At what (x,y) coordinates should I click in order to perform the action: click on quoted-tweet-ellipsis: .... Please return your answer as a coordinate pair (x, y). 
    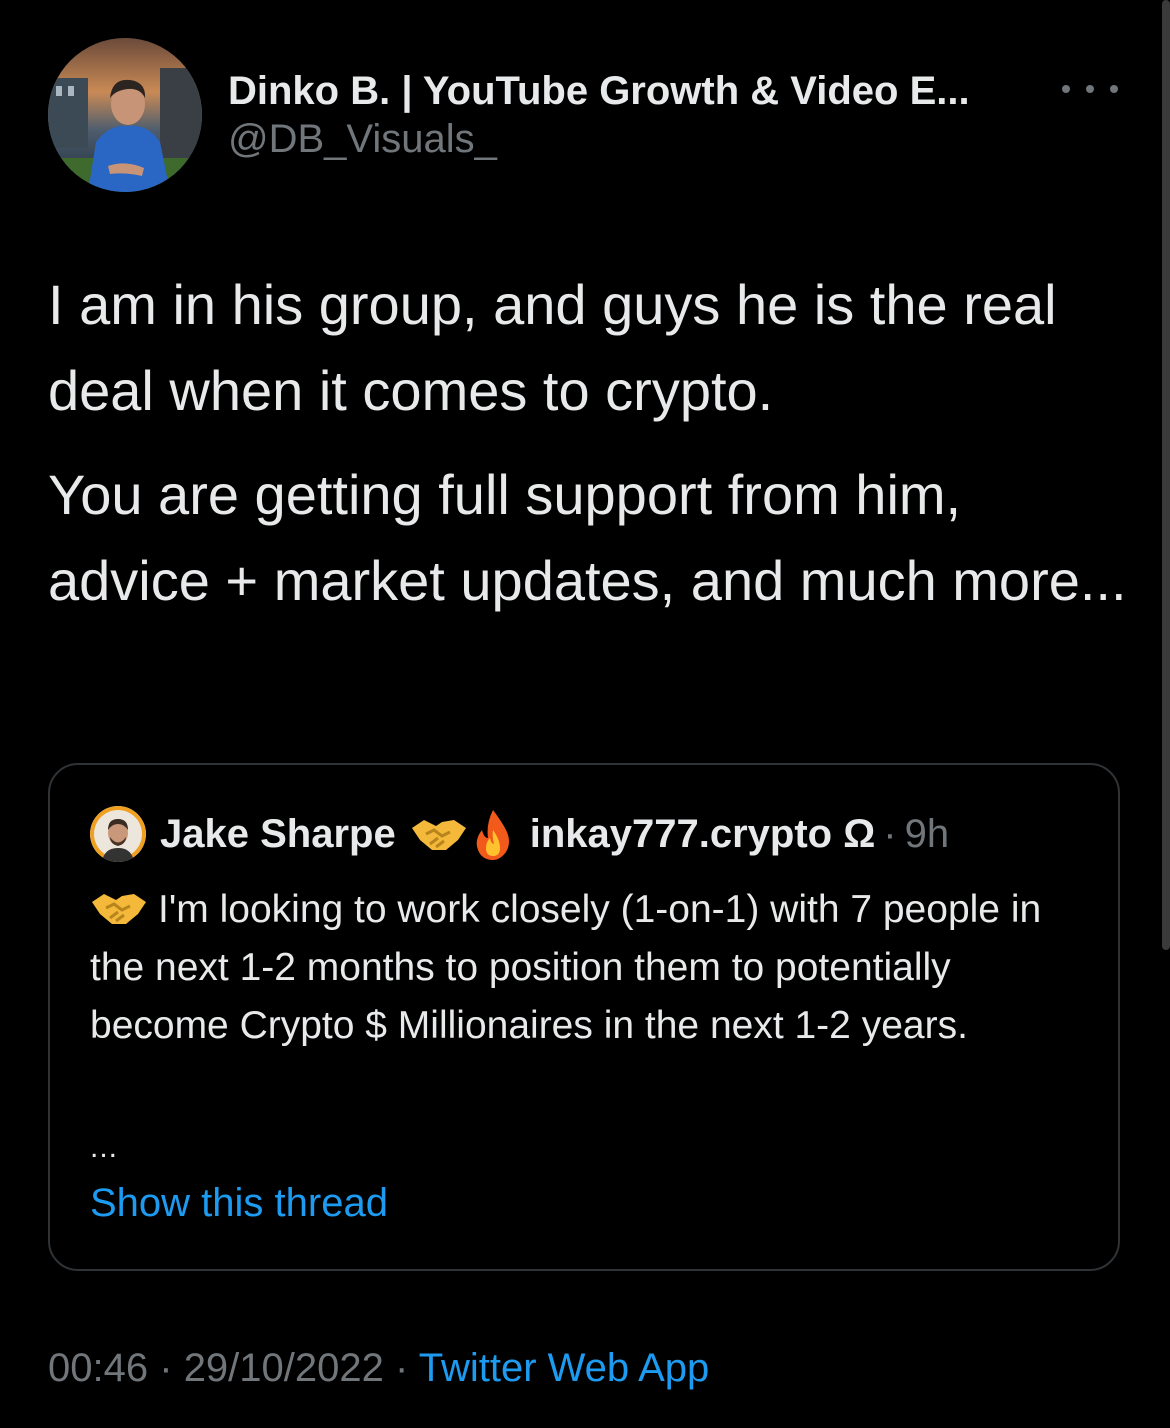
    Looking at the image, I should click on (104, 1147).